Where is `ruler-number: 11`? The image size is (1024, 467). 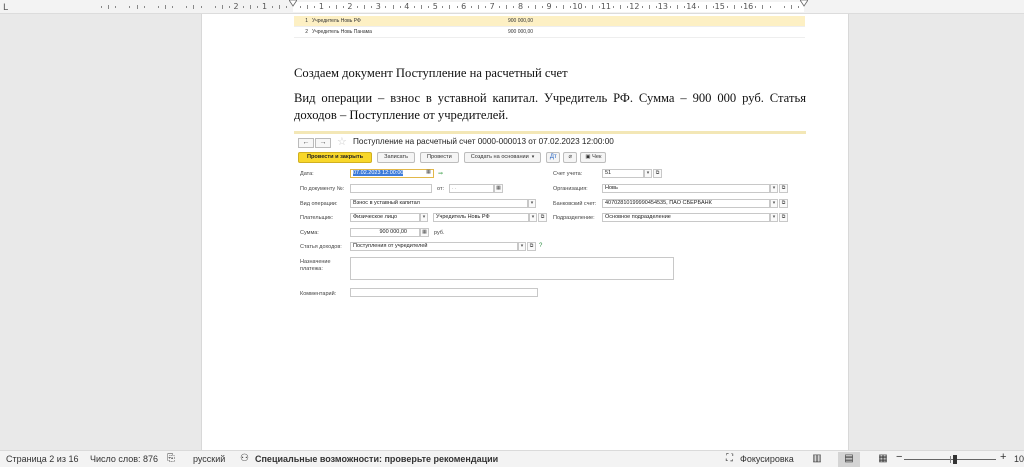
ruler-number: 11 is located at coordinates (606, 6).